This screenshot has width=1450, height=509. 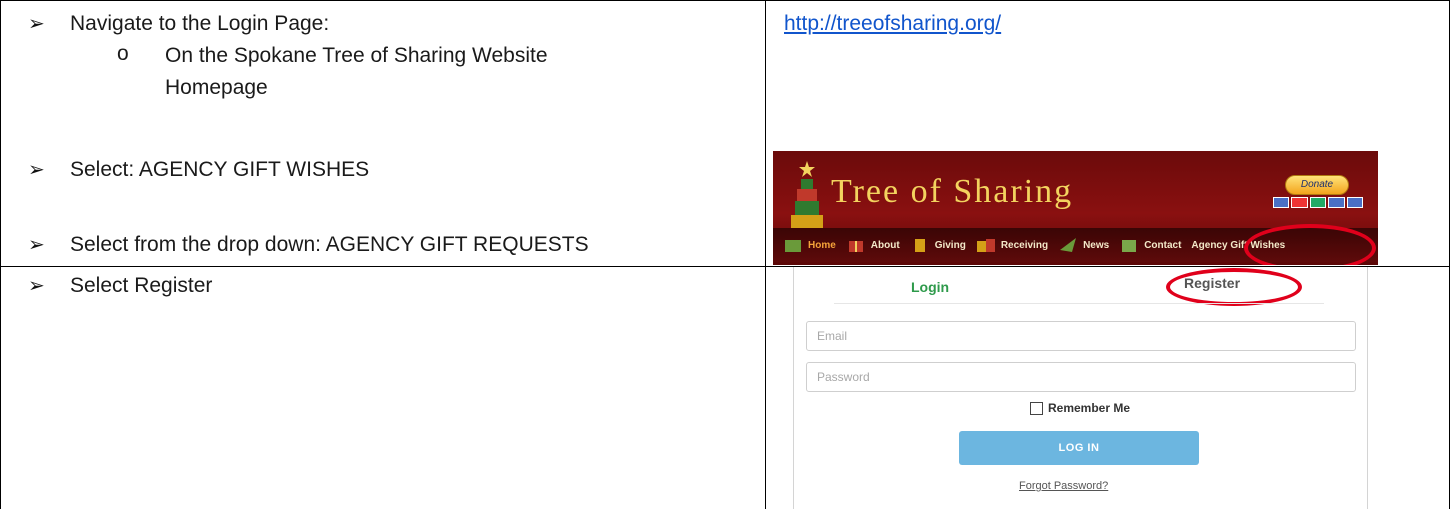 I want to click on email-input, so click(x=1081, y=336).